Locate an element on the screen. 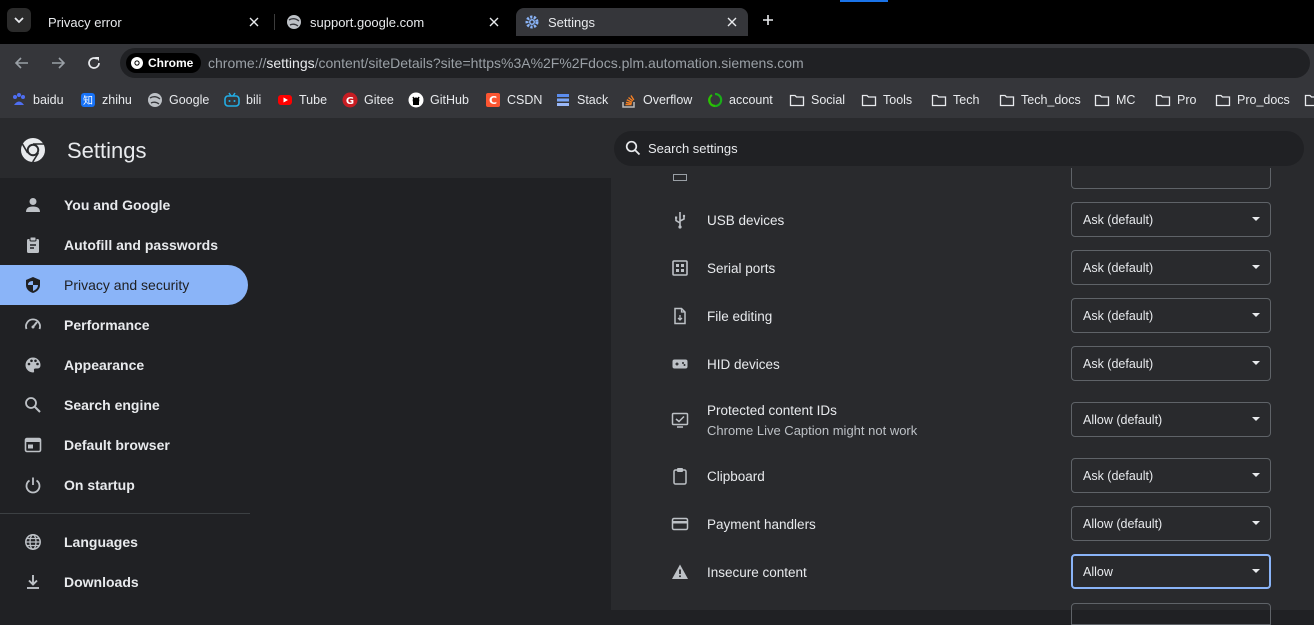 The width and height of the screenshot is (1314, 625). permission-label: Clipboard is located at coordinates (736, 476).